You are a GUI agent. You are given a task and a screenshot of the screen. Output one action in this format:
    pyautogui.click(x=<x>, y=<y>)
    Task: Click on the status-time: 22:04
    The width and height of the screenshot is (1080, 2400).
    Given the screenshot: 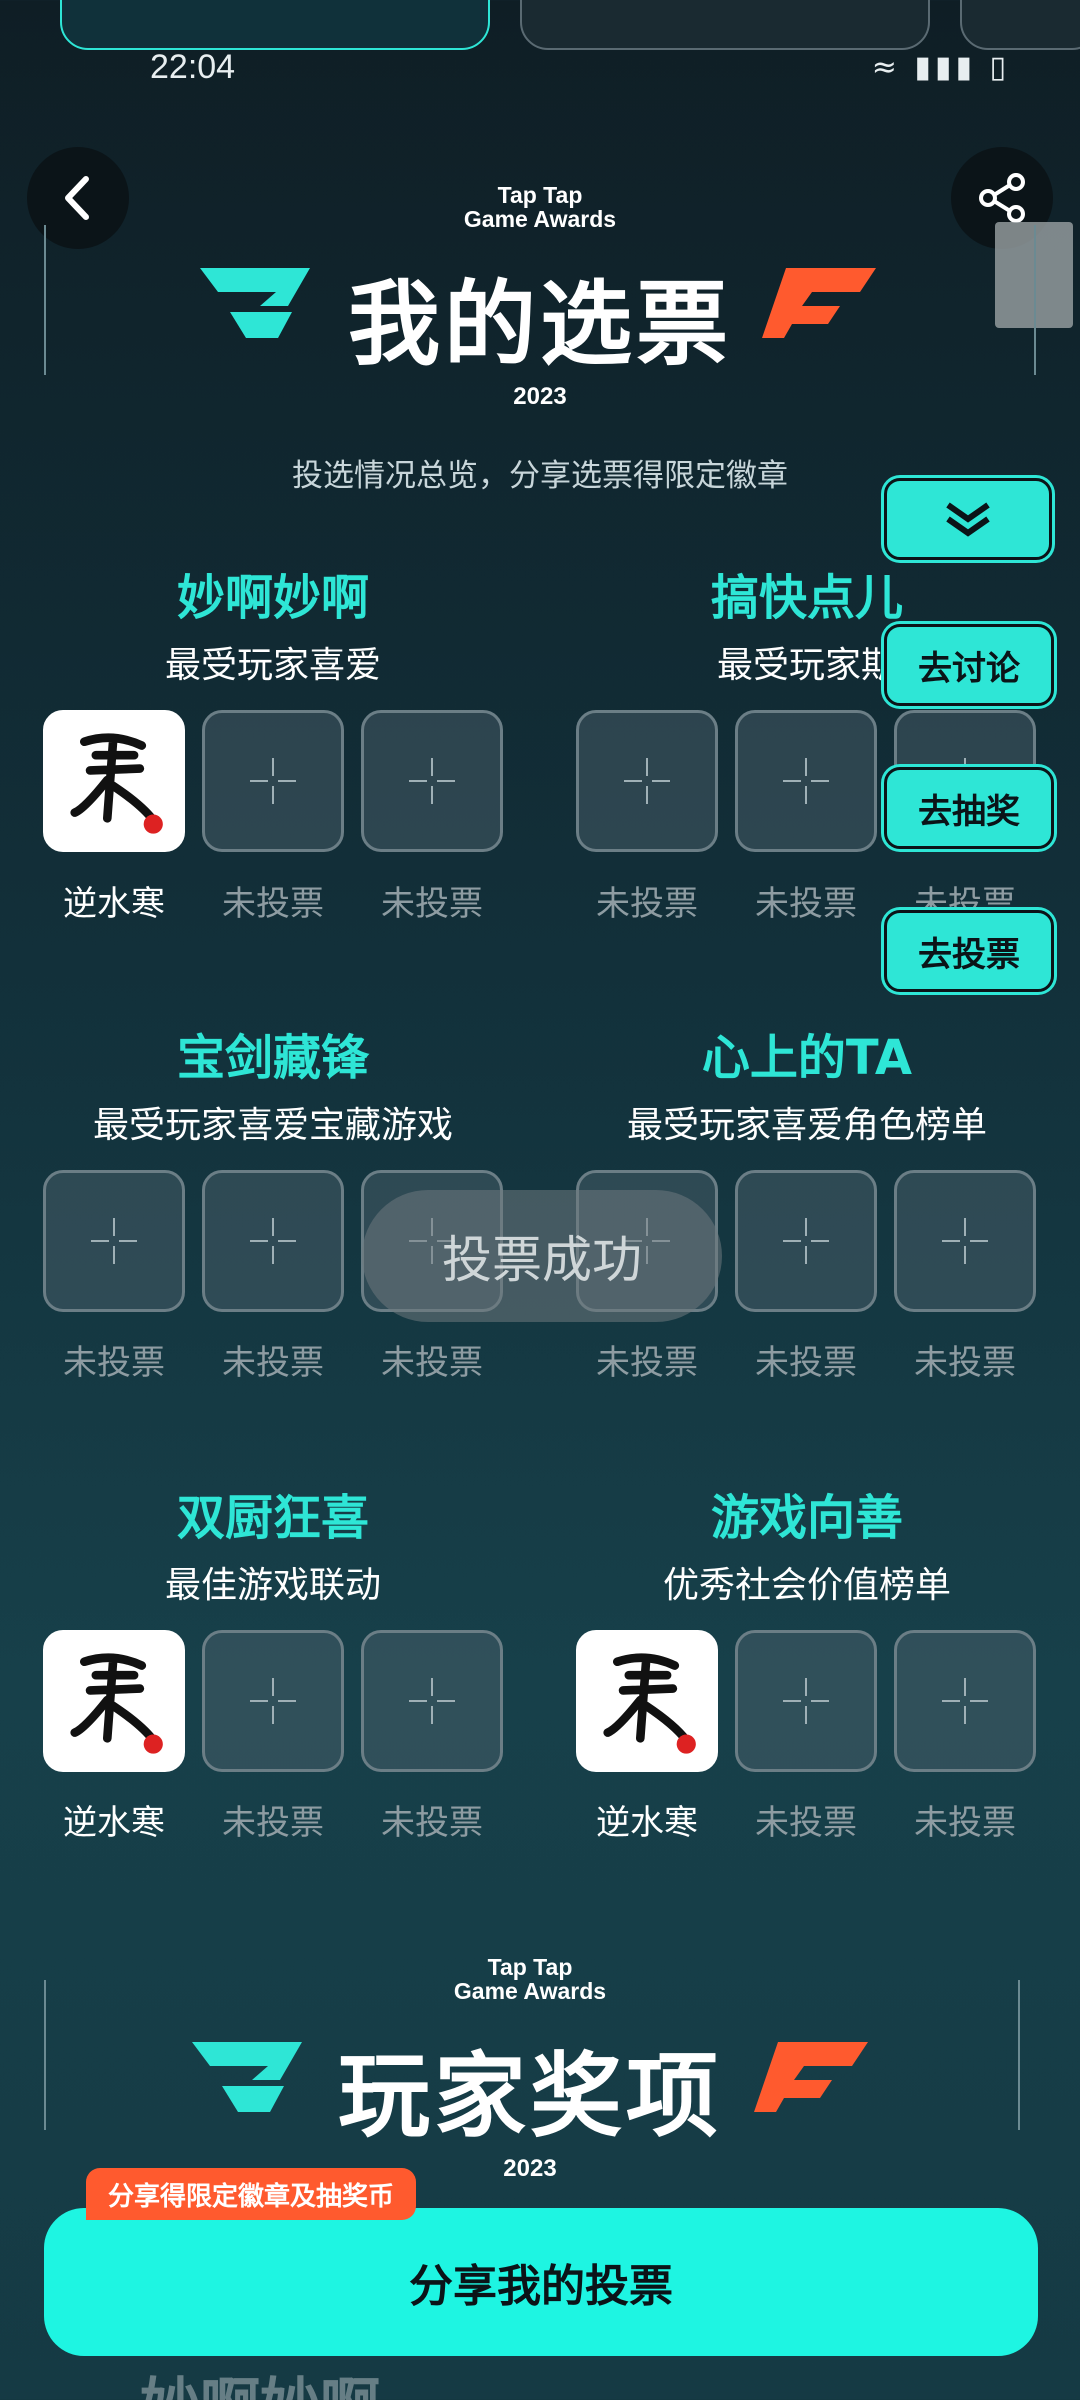 What is the action you would take?
    pyautogui.click(x=193, y=67)
    